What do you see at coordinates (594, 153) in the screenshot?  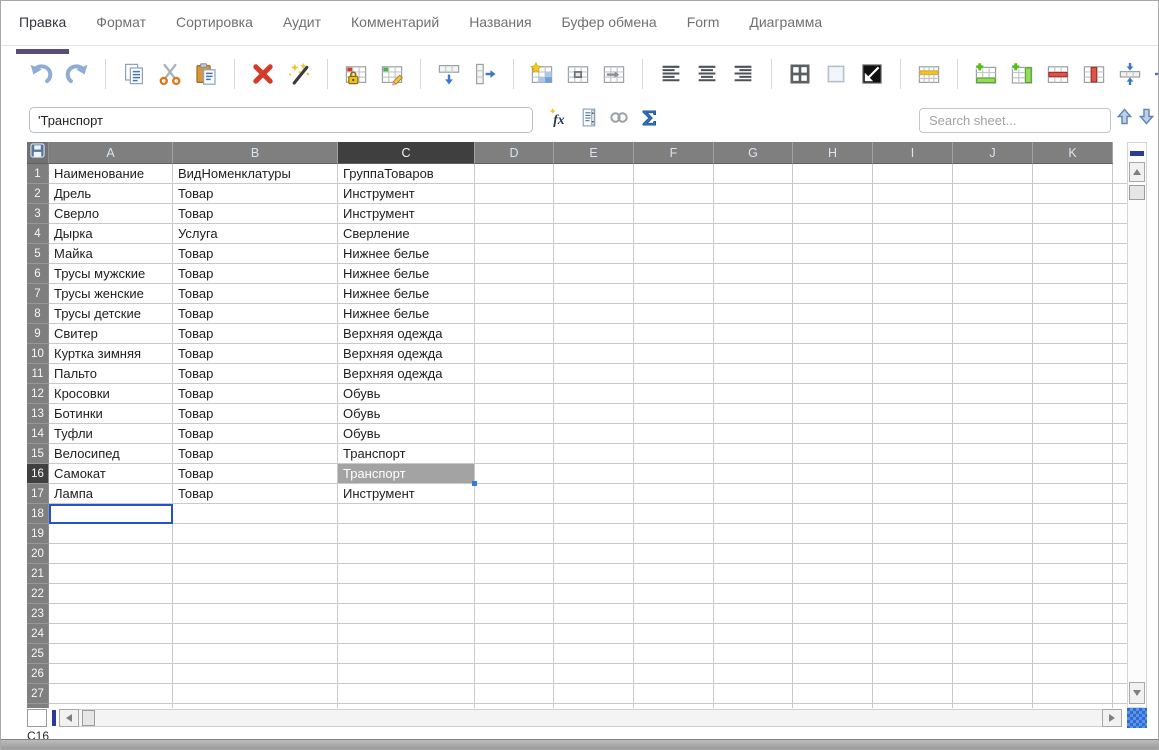 I see `column-header-E: E` at bounding box center [594, 153].